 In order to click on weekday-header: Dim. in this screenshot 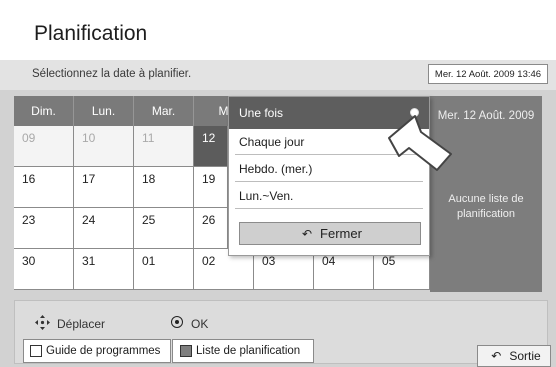, I will do `click(44, 111)`.